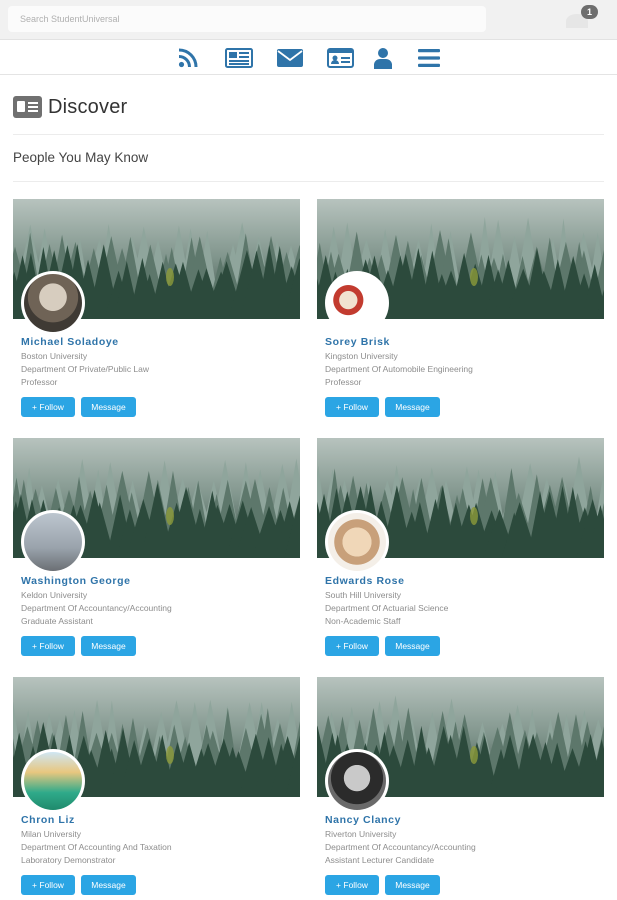 The height and width of the screenshot is (900, 617). Describe the element at coordinates (429, 58) in the screenshot. I see `menu-icon` at that location.